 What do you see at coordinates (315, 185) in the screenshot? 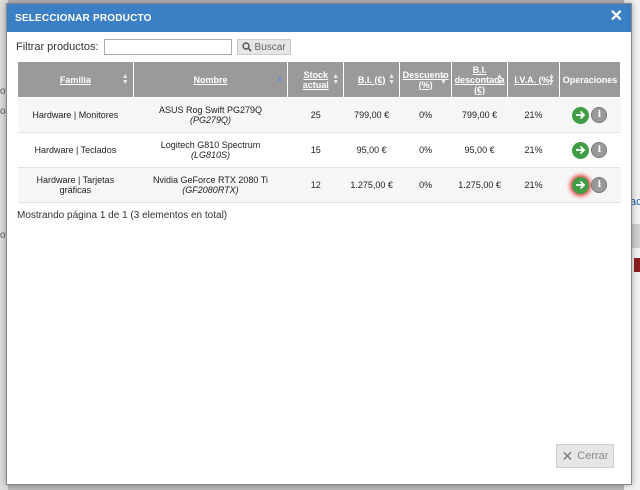
I see `cell-stock: 12` at bounding box center [315, 185].